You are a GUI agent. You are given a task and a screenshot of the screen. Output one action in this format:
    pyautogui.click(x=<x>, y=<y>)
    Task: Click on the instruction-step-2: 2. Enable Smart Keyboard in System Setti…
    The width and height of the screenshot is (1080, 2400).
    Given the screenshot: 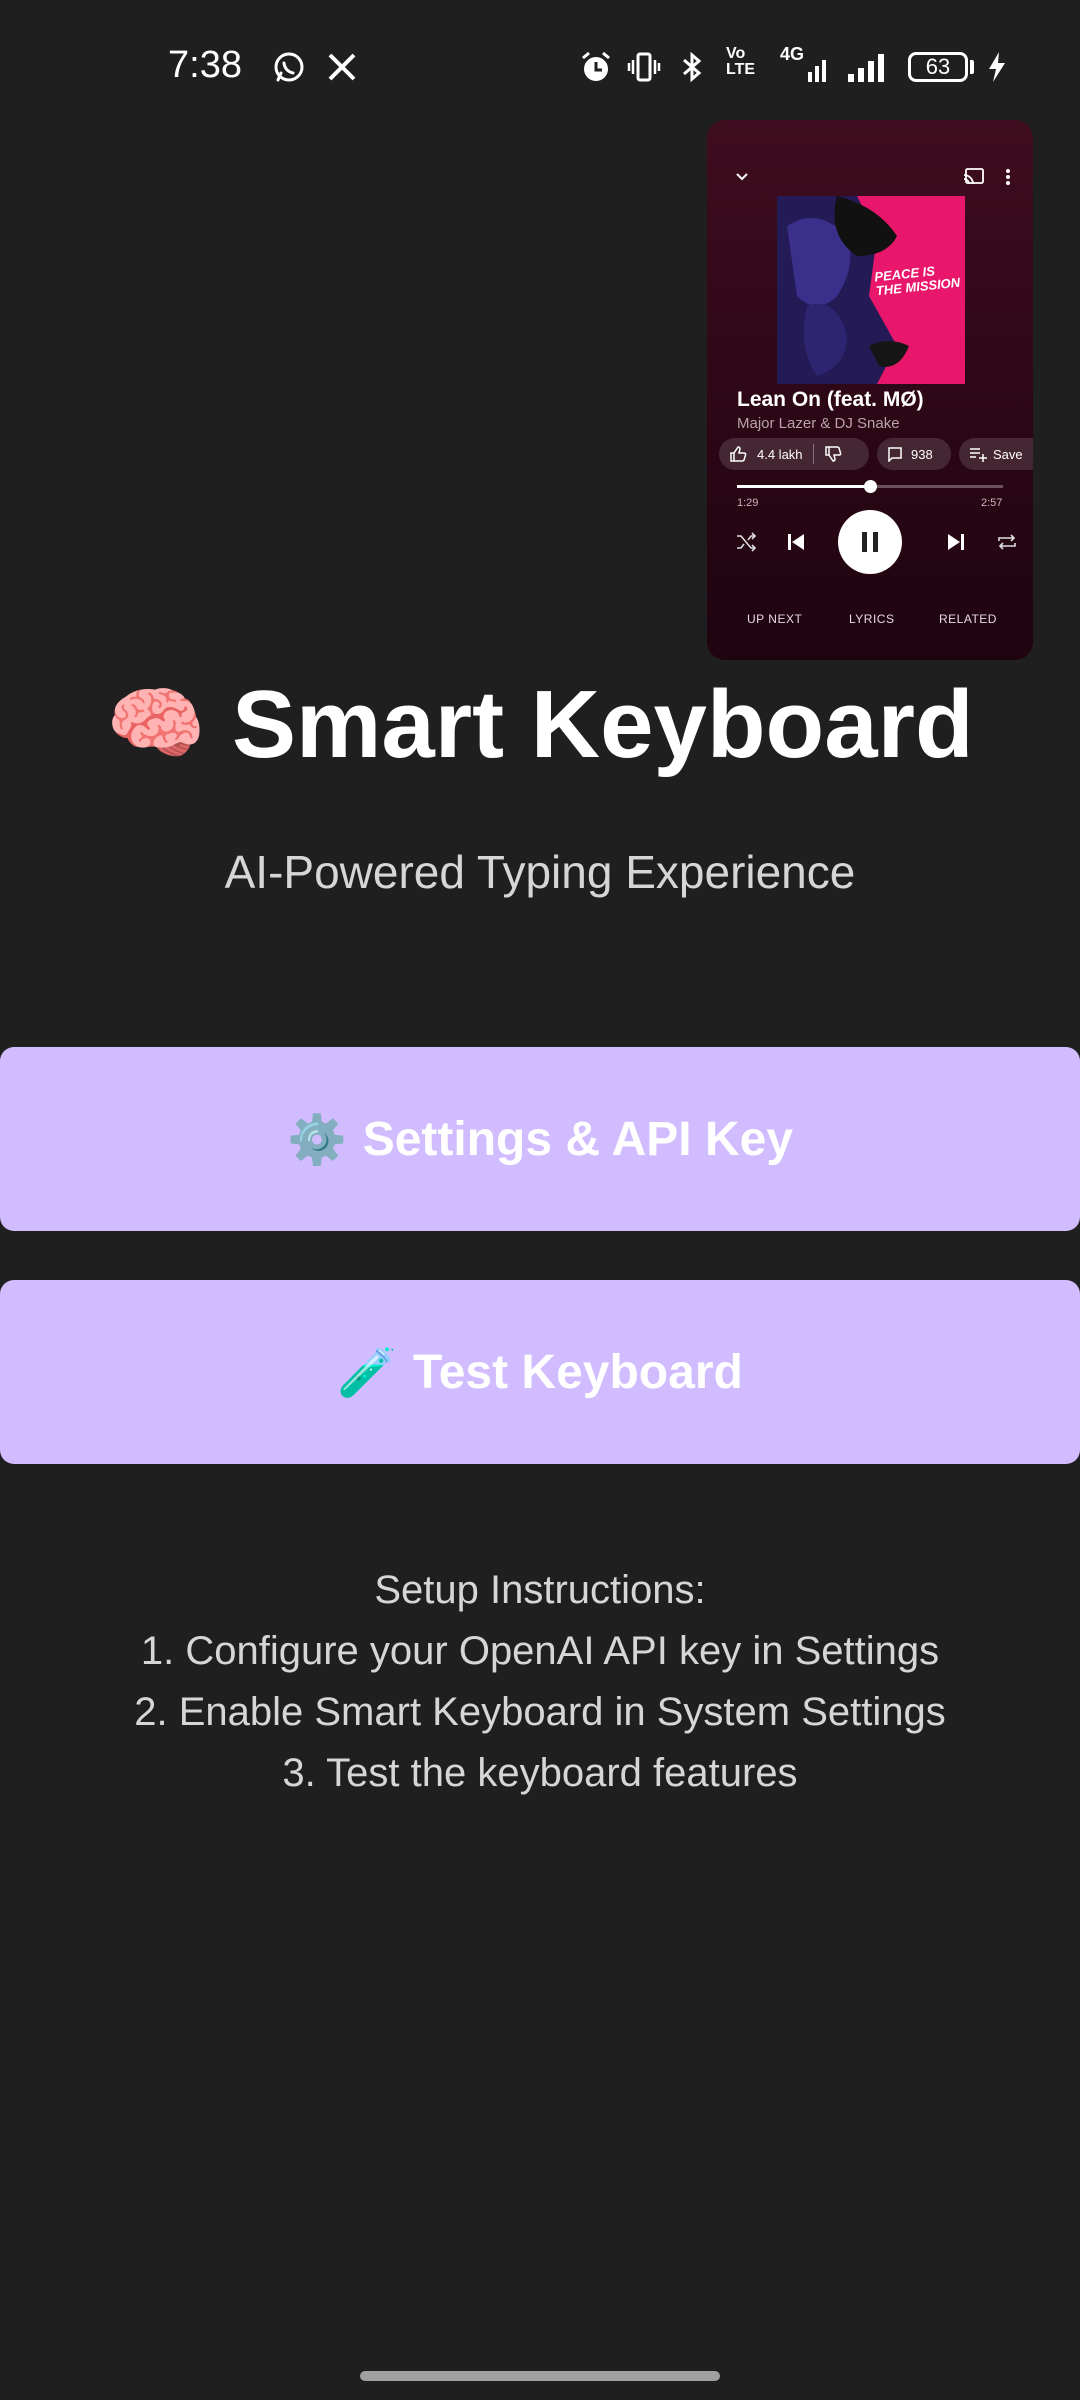 What is the action you would take?
    pyautogui.click(x=540, y=1712)
    